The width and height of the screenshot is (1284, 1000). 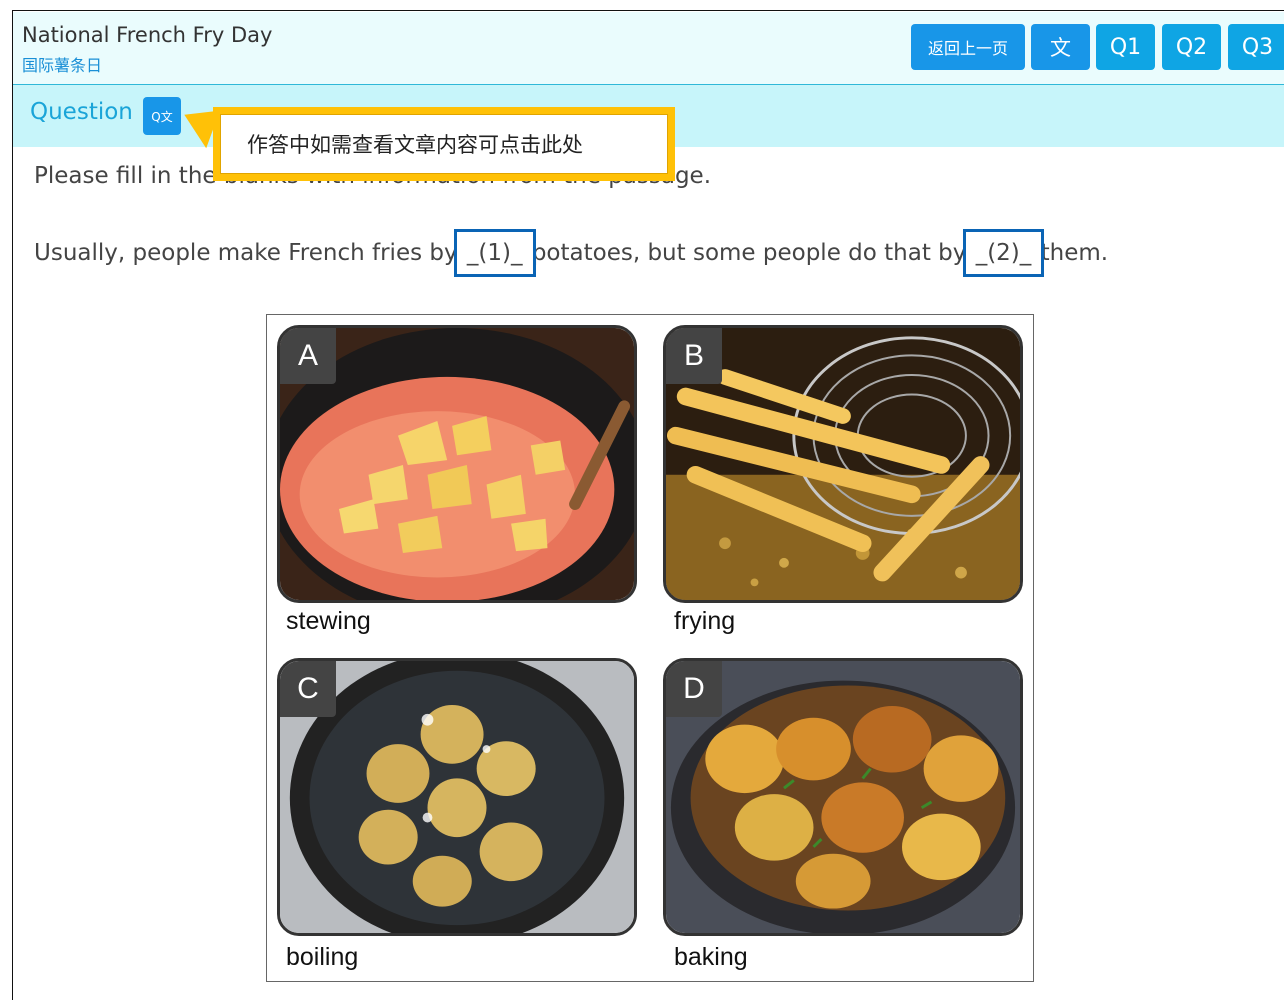 What do you see at coordinates (705, 621) in the screenshot?
I see `option-caption-b: frying` at bounding box center [705, 621].